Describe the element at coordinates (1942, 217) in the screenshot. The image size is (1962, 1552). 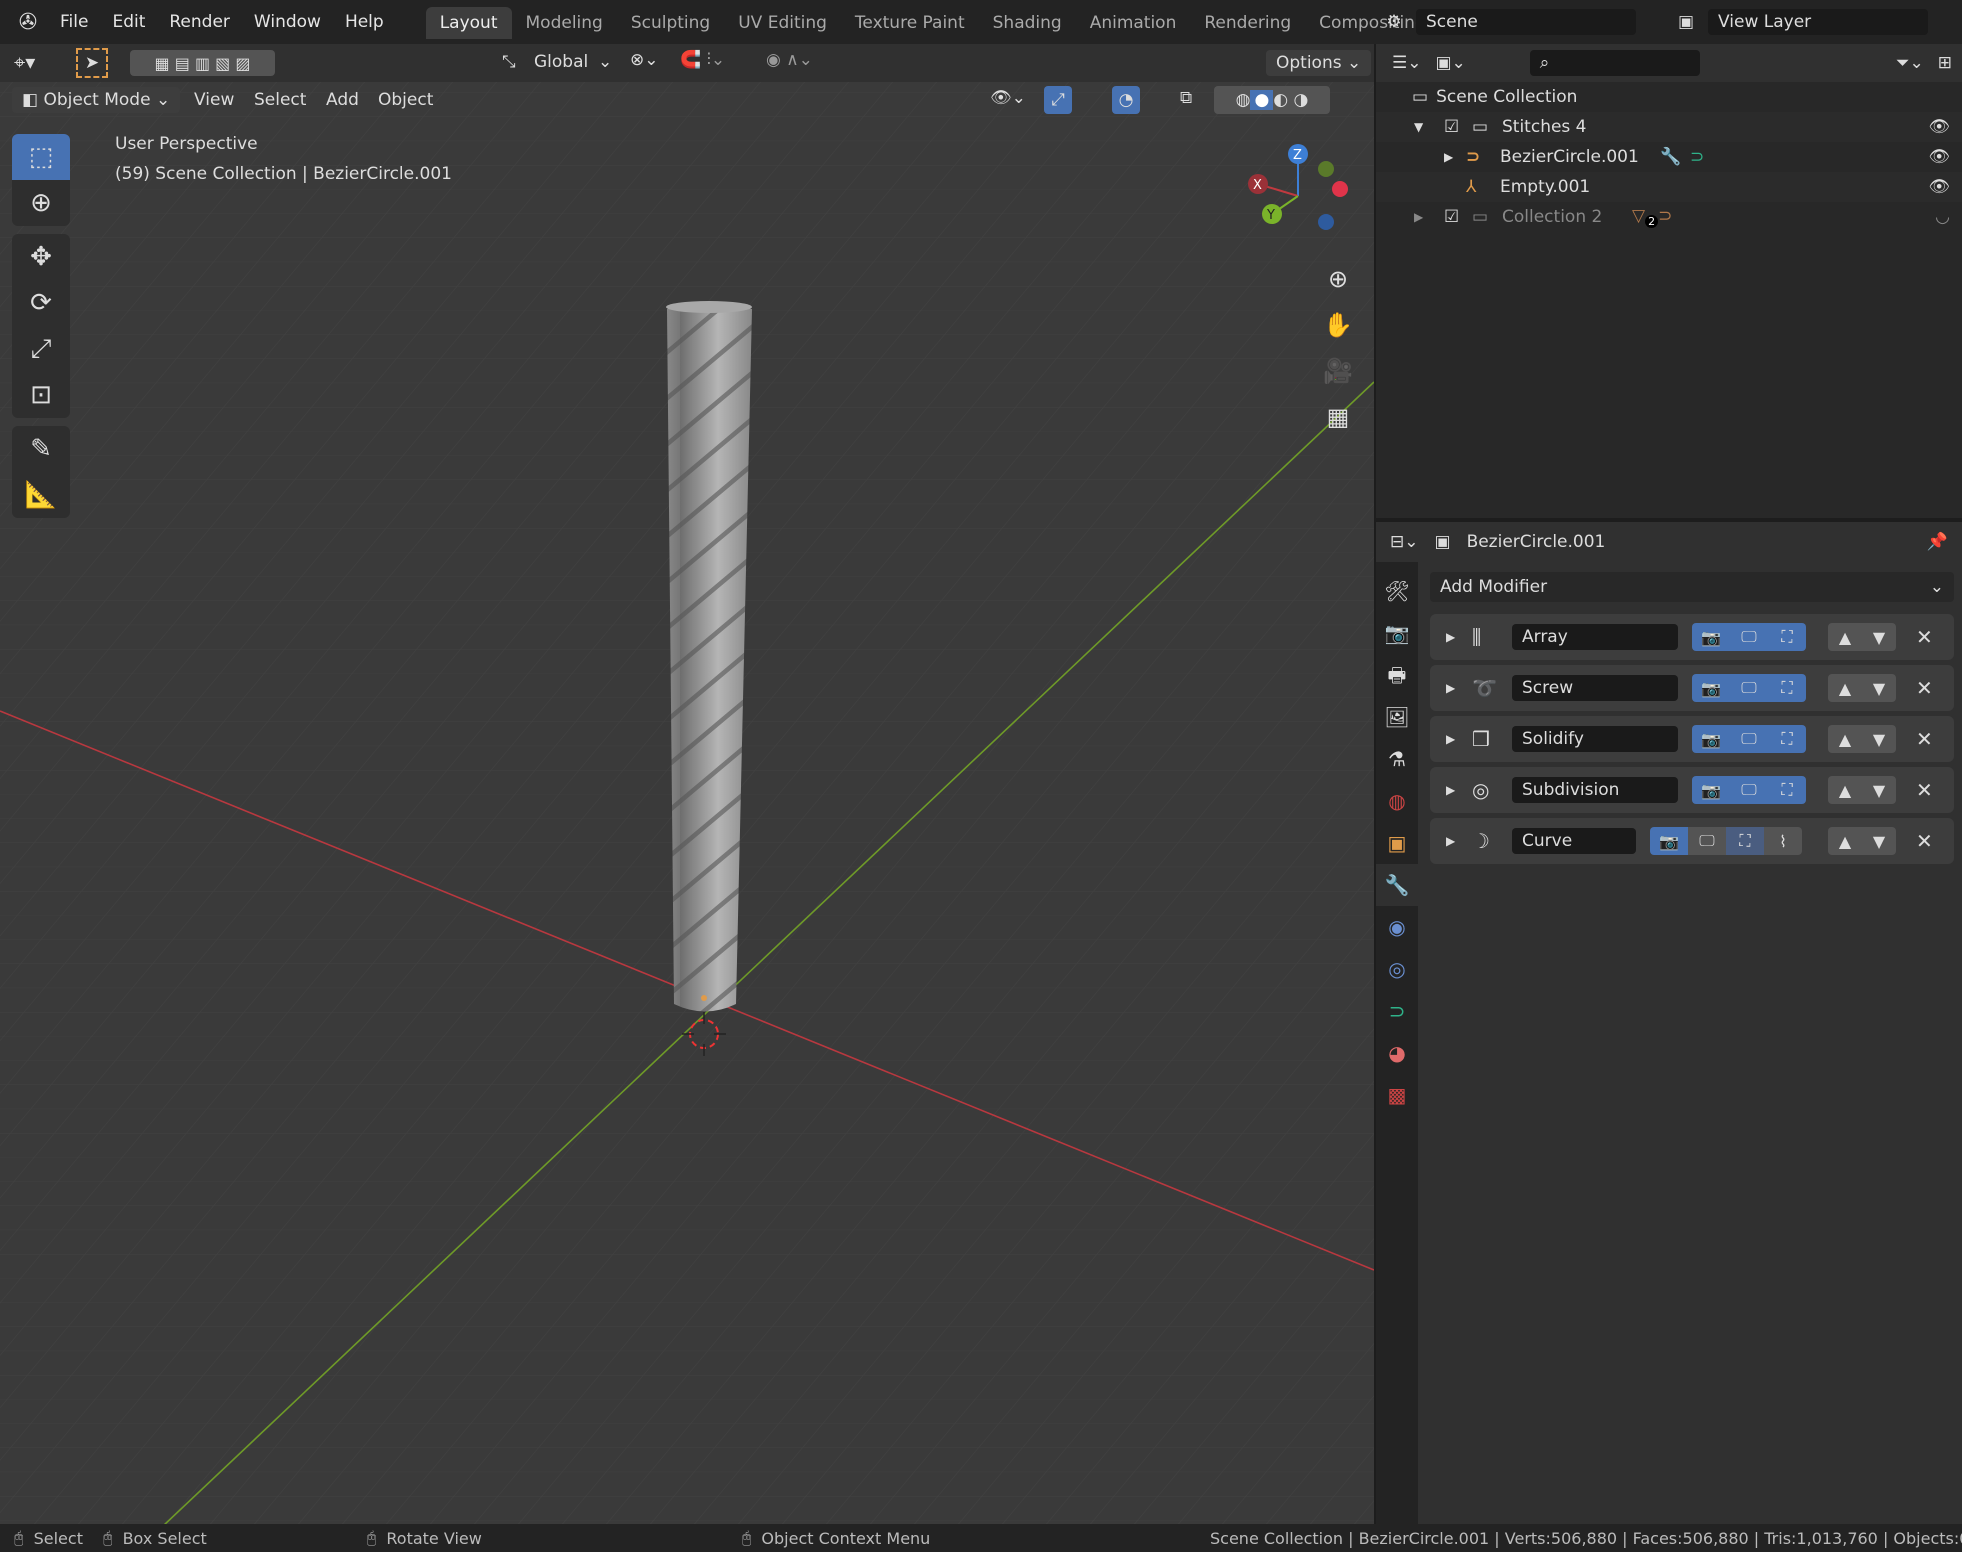
I see `eye-hidden-icon: ◡` at that location.